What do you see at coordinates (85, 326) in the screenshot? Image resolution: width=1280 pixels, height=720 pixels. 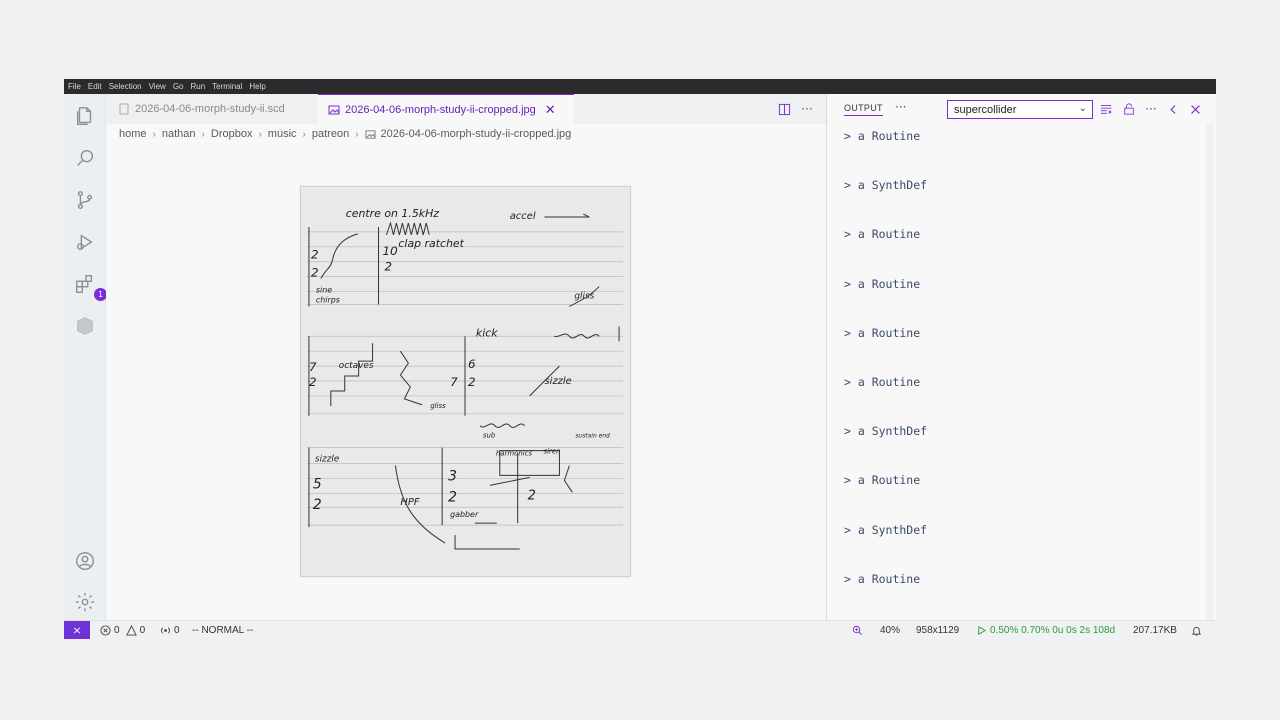 I see `supercollider-icon` at bounding box center [85, 326].